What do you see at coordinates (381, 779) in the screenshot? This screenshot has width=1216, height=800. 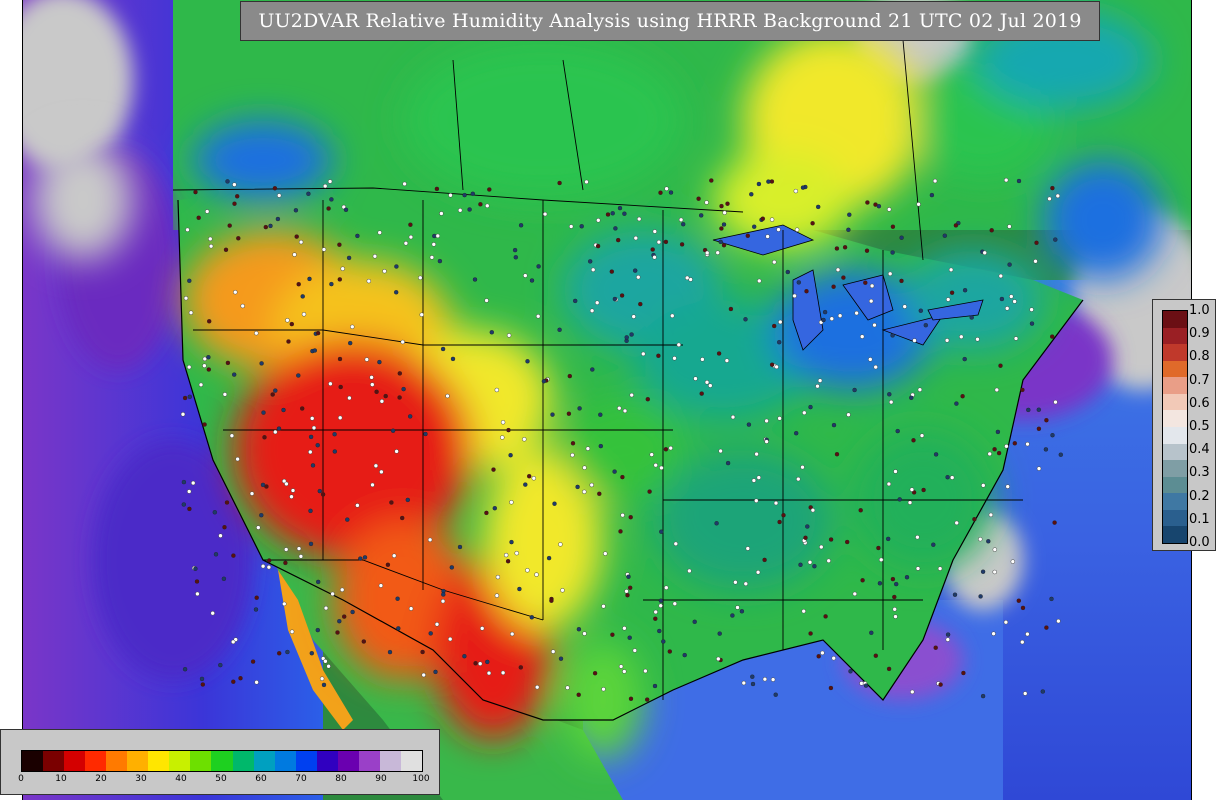 I see `rh-tick-label: 90` at bounding box center [381, 779].